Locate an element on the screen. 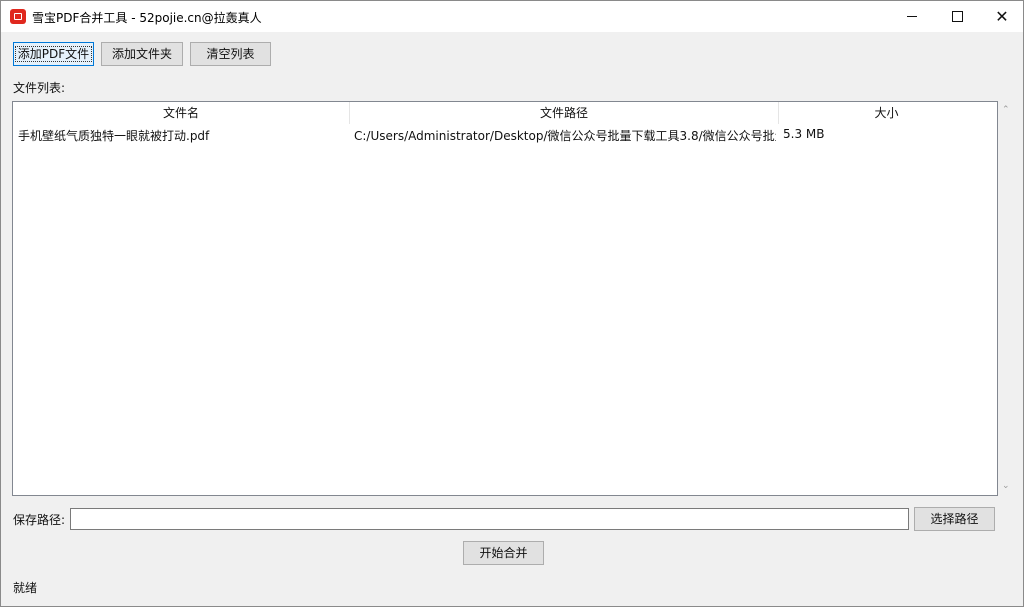  chevron-up-icon: ⌃ is located at coordinates (1006, 110).